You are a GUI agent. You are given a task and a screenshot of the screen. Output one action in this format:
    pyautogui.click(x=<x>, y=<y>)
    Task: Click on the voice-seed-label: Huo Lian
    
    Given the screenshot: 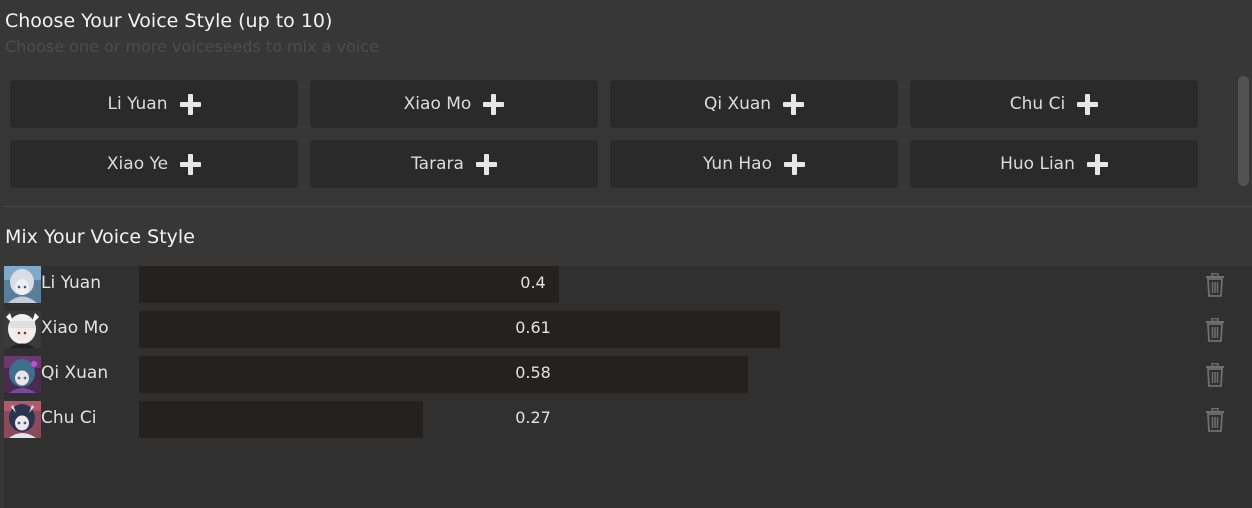 What is the action you would take?
    pyautogui.click(x=1037, y=164)
    